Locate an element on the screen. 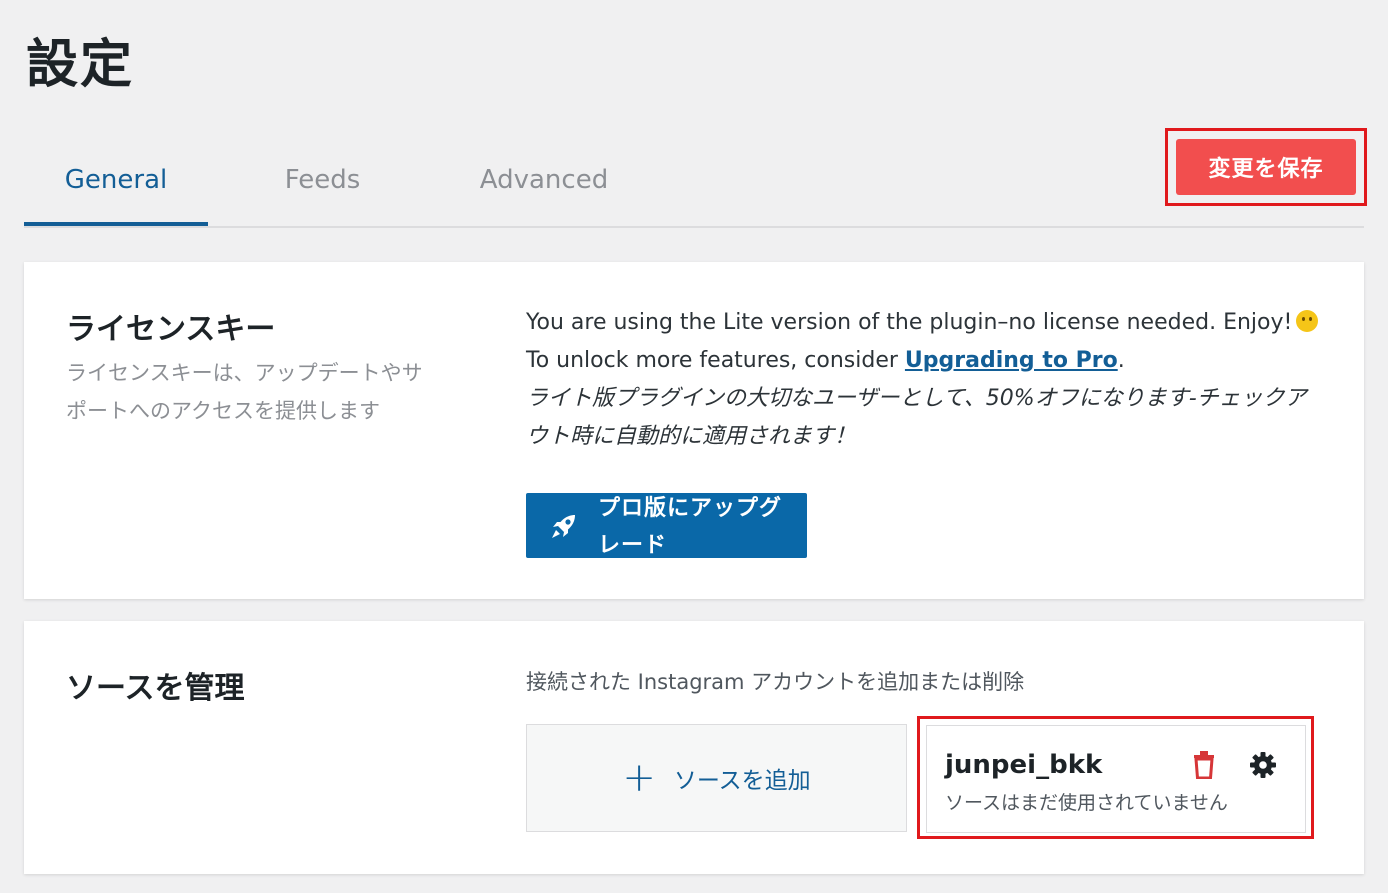 This screenshot has height=893, width=1388. license-unlock-suffix: . is located at coordinates (1121, 360).